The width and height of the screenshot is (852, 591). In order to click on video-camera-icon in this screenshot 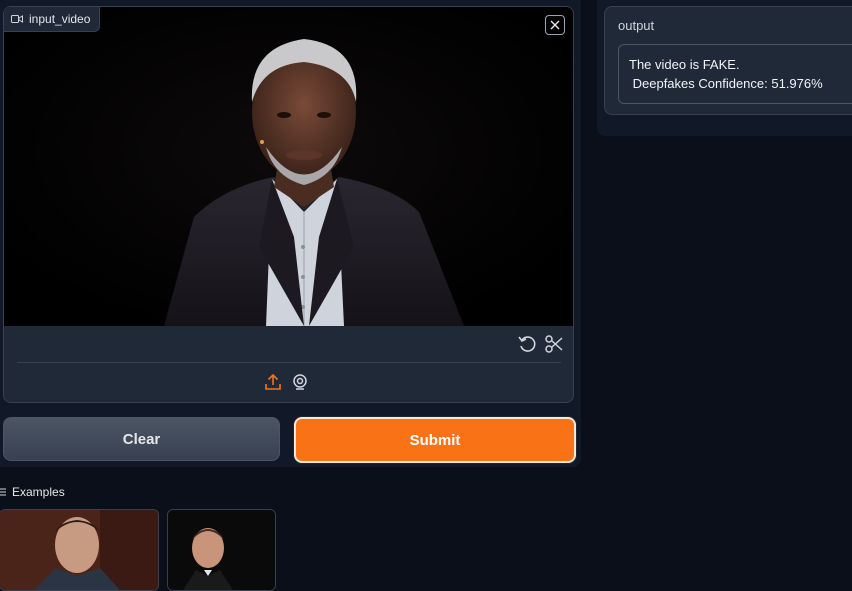, I will do `click(17, 19)`.